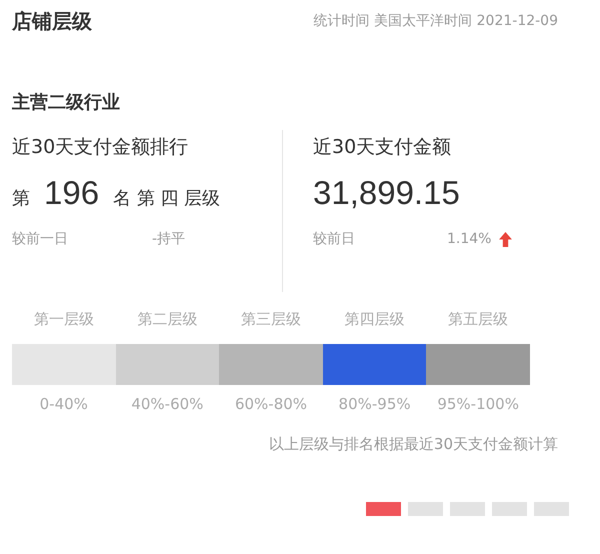 This screenshot has width=600, height=554. What do you see at coordinates (72, 193) in the screenshot?
I see `rank-number: 196` at bounding box center [72, 193].